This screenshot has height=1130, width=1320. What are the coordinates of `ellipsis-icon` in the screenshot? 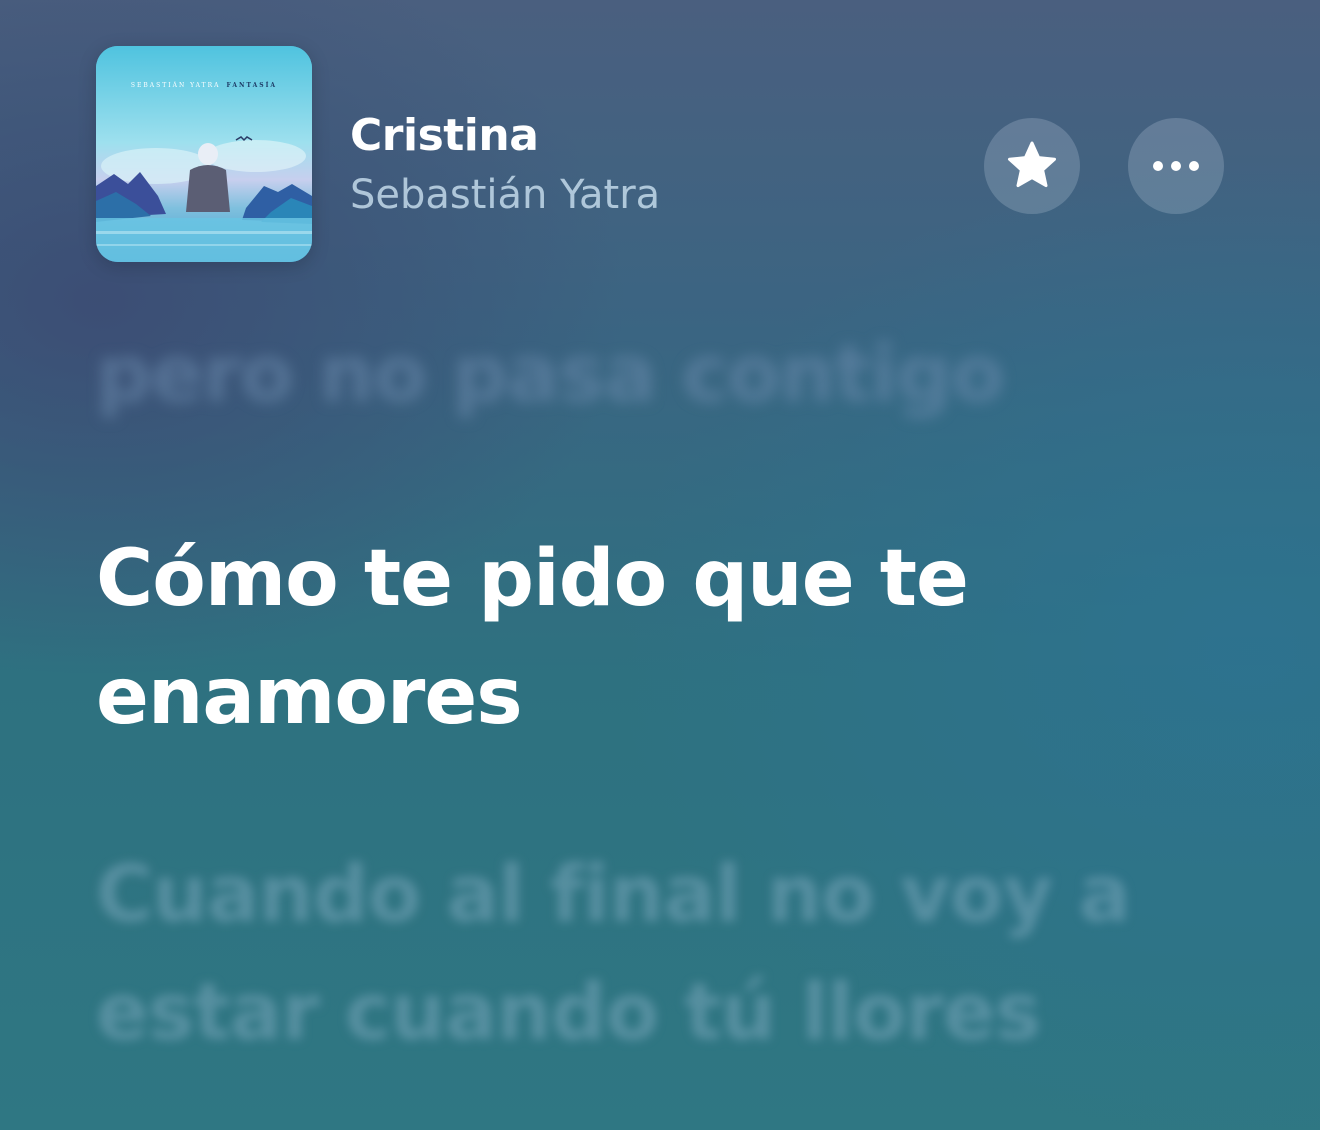 It's located at (1176, 166).